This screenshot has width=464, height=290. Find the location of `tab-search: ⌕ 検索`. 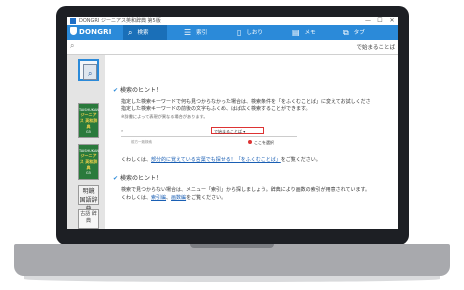

tab-search: ⌕ 検索 is located at coordinates (145, 32).